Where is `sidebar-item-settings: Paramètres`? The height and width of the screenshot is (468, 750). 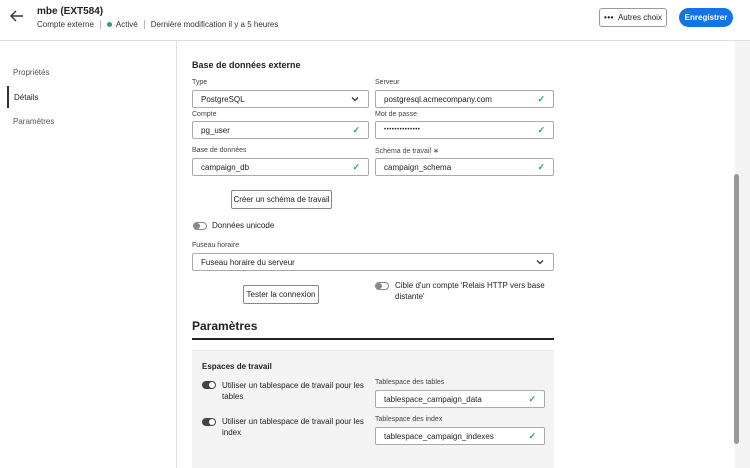
sidebar-item-settings: Paramètres is located at coordinates (87, 121).